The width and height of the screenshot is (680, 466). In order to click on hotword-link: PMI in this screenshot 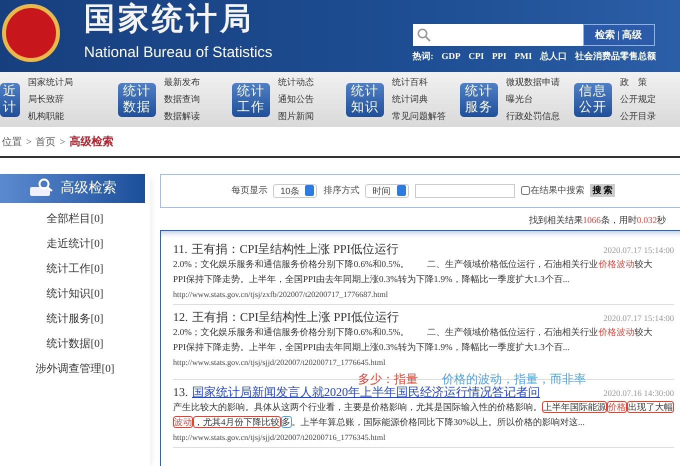, I will do `click(523, 57)`.